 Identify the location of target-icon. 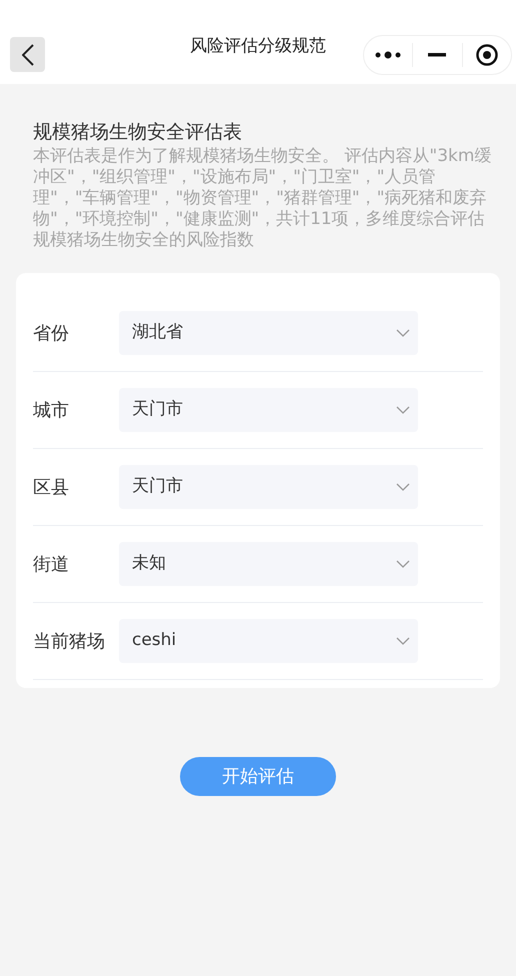
(487, 55).